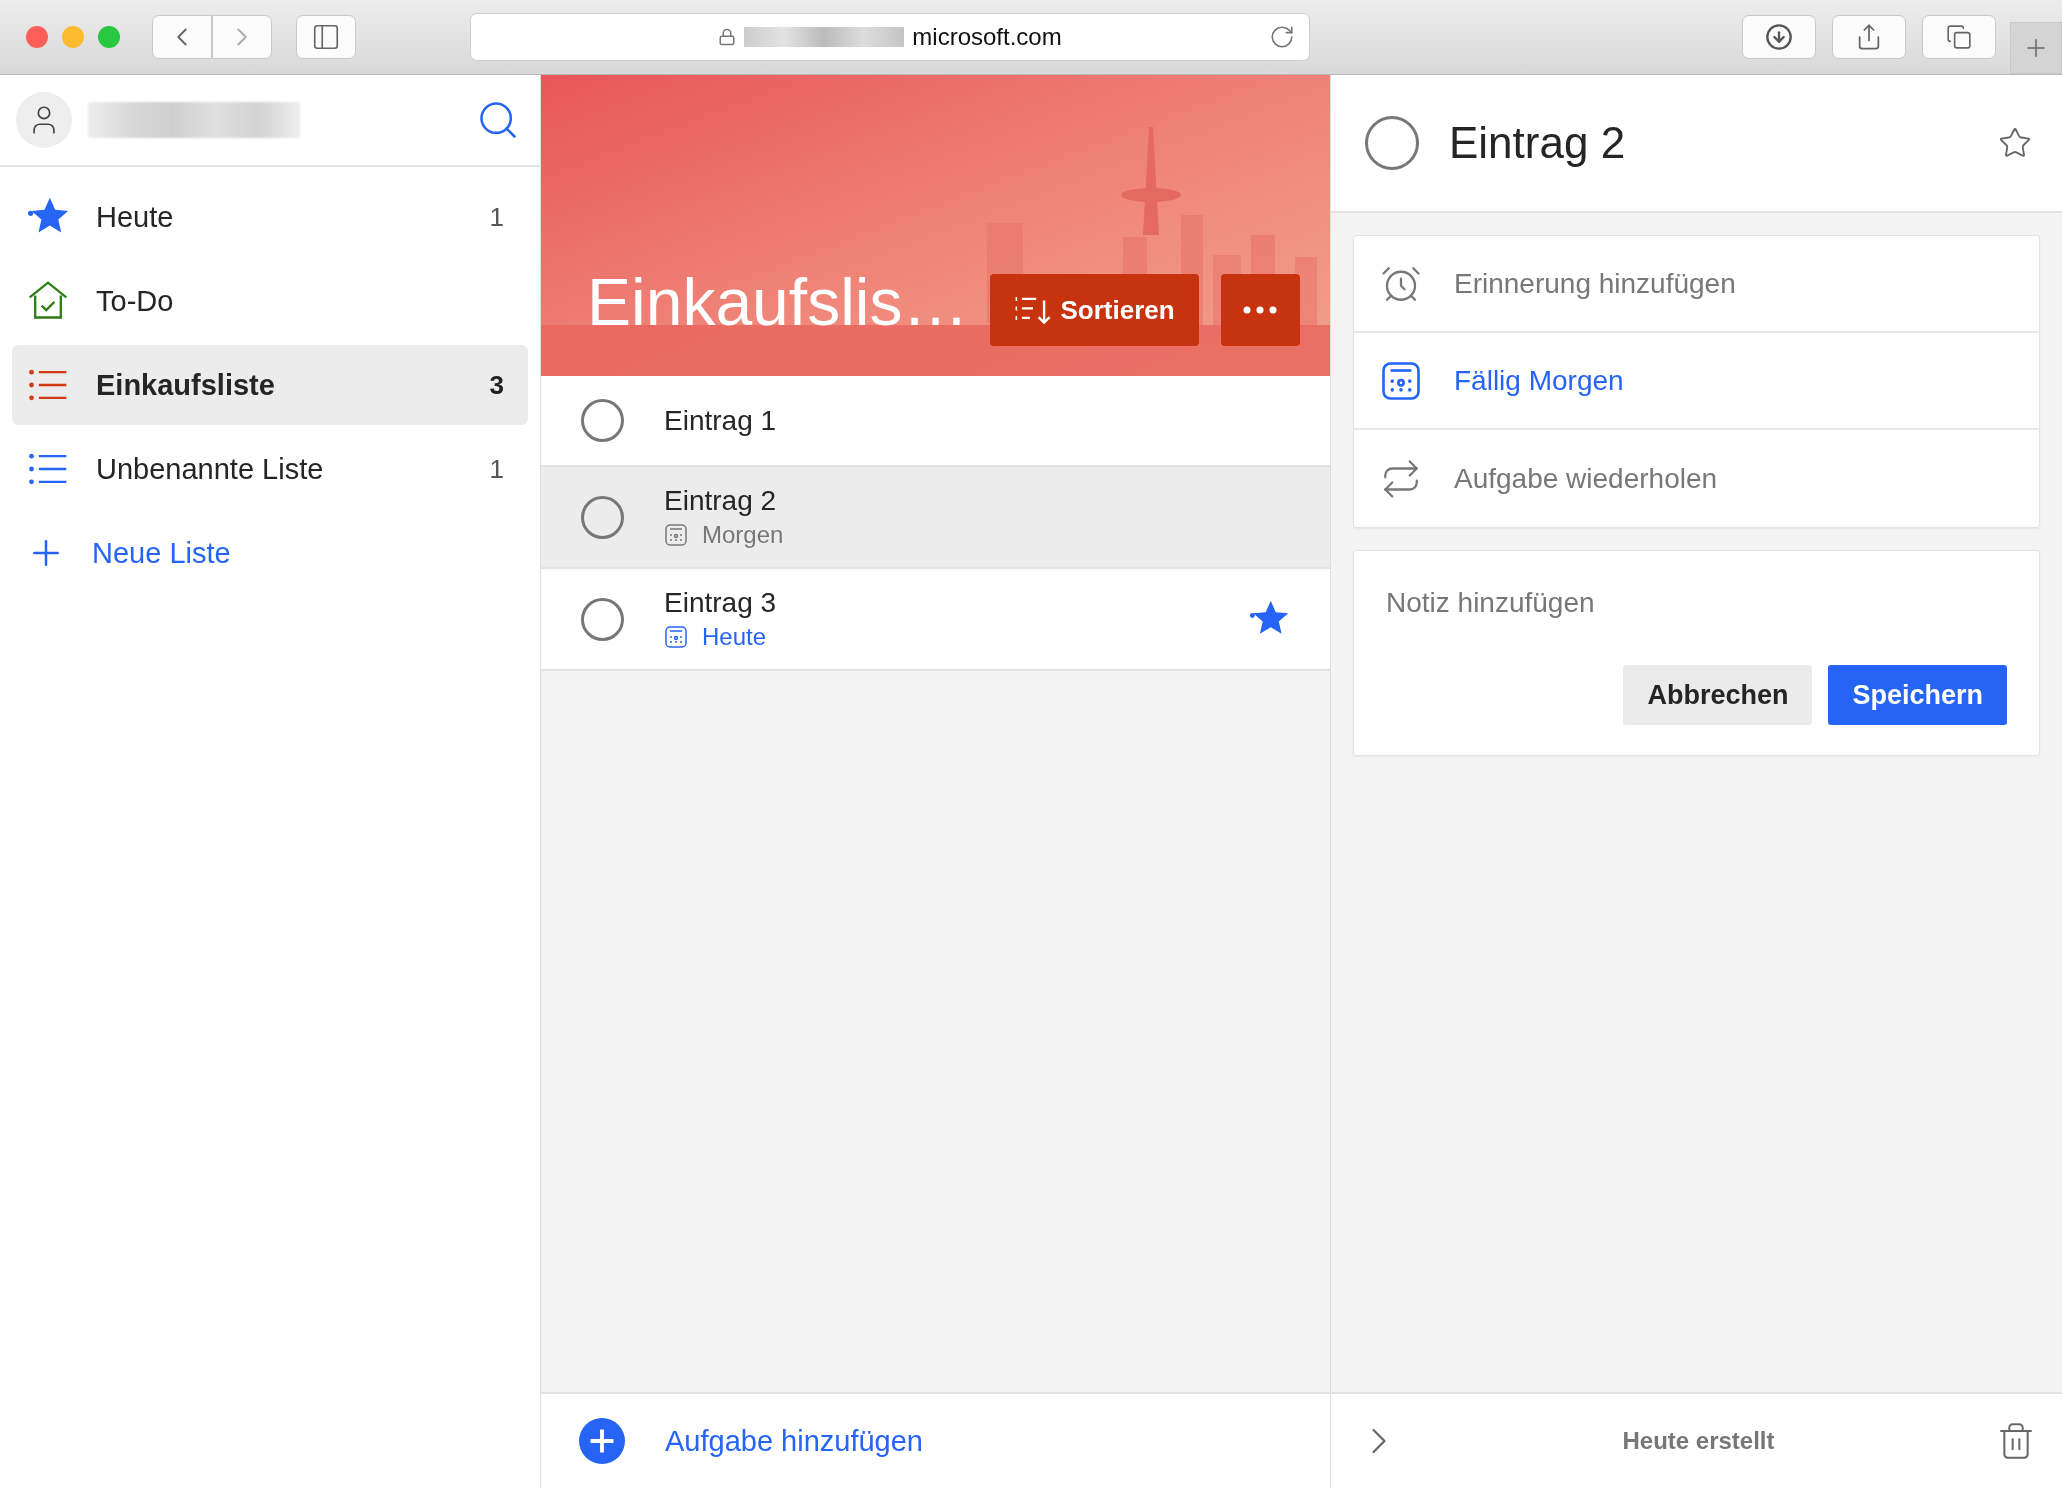 This screenshot has width=2062, height=1488. What do you see at coordinates (997, 637) in the screenshot?
I see `due-date: Heute` at bounding box center [997, 637].